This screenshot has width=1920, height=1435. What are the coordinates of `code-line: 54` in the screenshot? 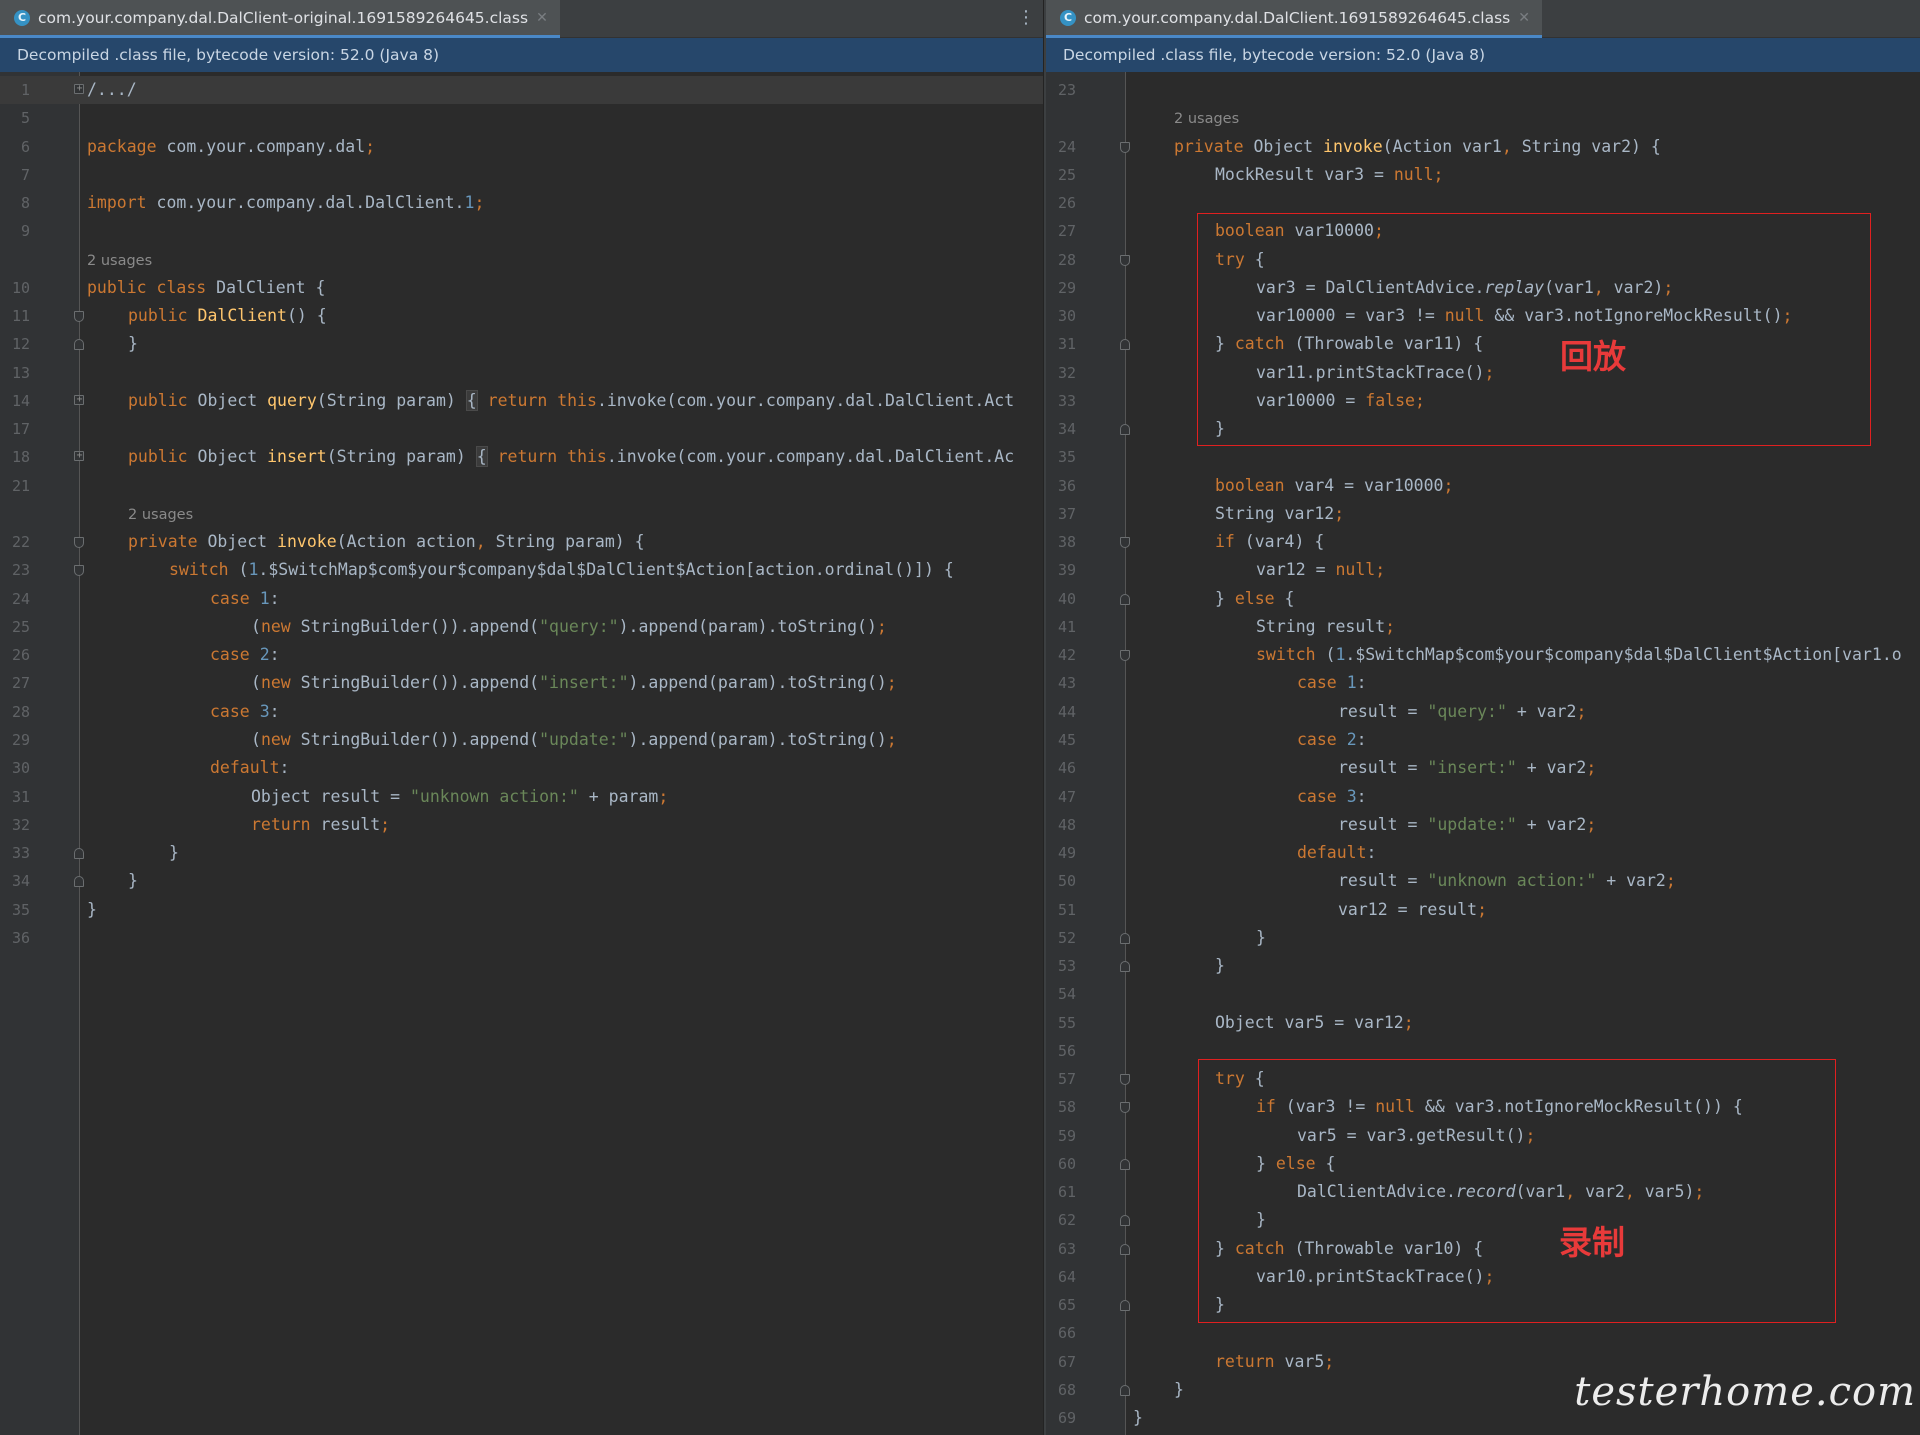 It's located at (1483, 994).